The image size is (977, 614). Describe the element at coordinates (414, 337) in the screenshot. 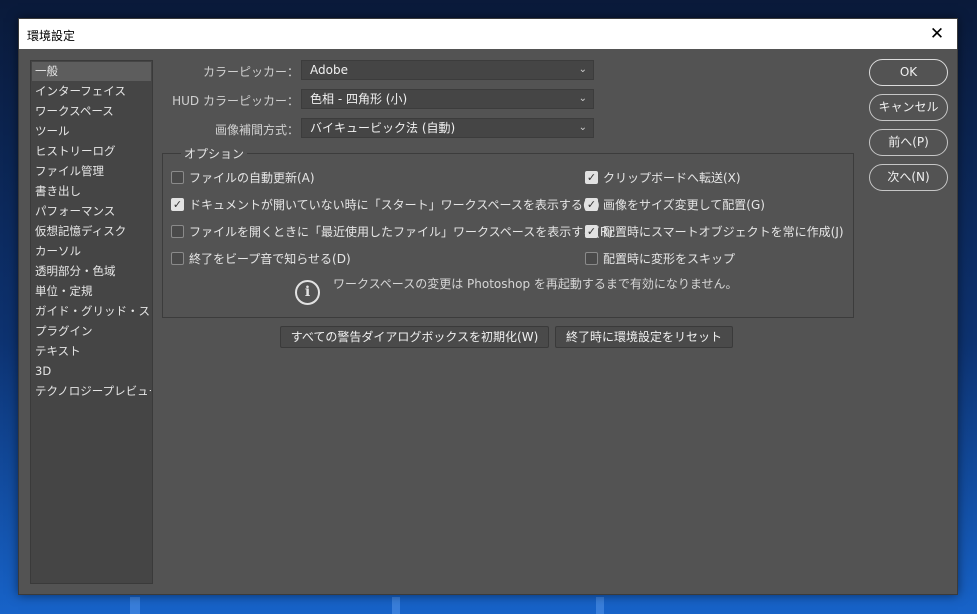

I see `reset-warning-dialogs-button: すべての警告ダイアログボックスを初期化(W)` at that location.